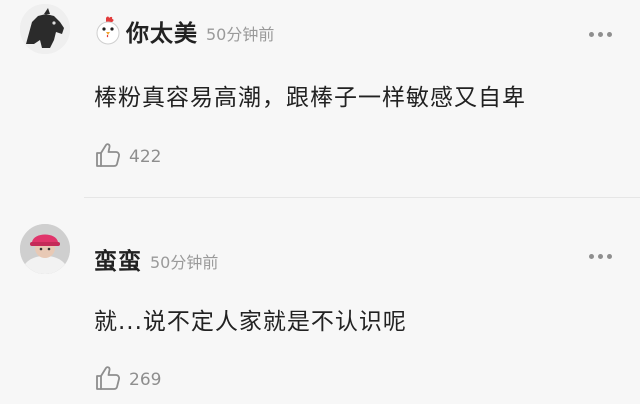 This screenshot has width=640, height=404. I want to click on horse-avatar-icon, so click(45, 29).